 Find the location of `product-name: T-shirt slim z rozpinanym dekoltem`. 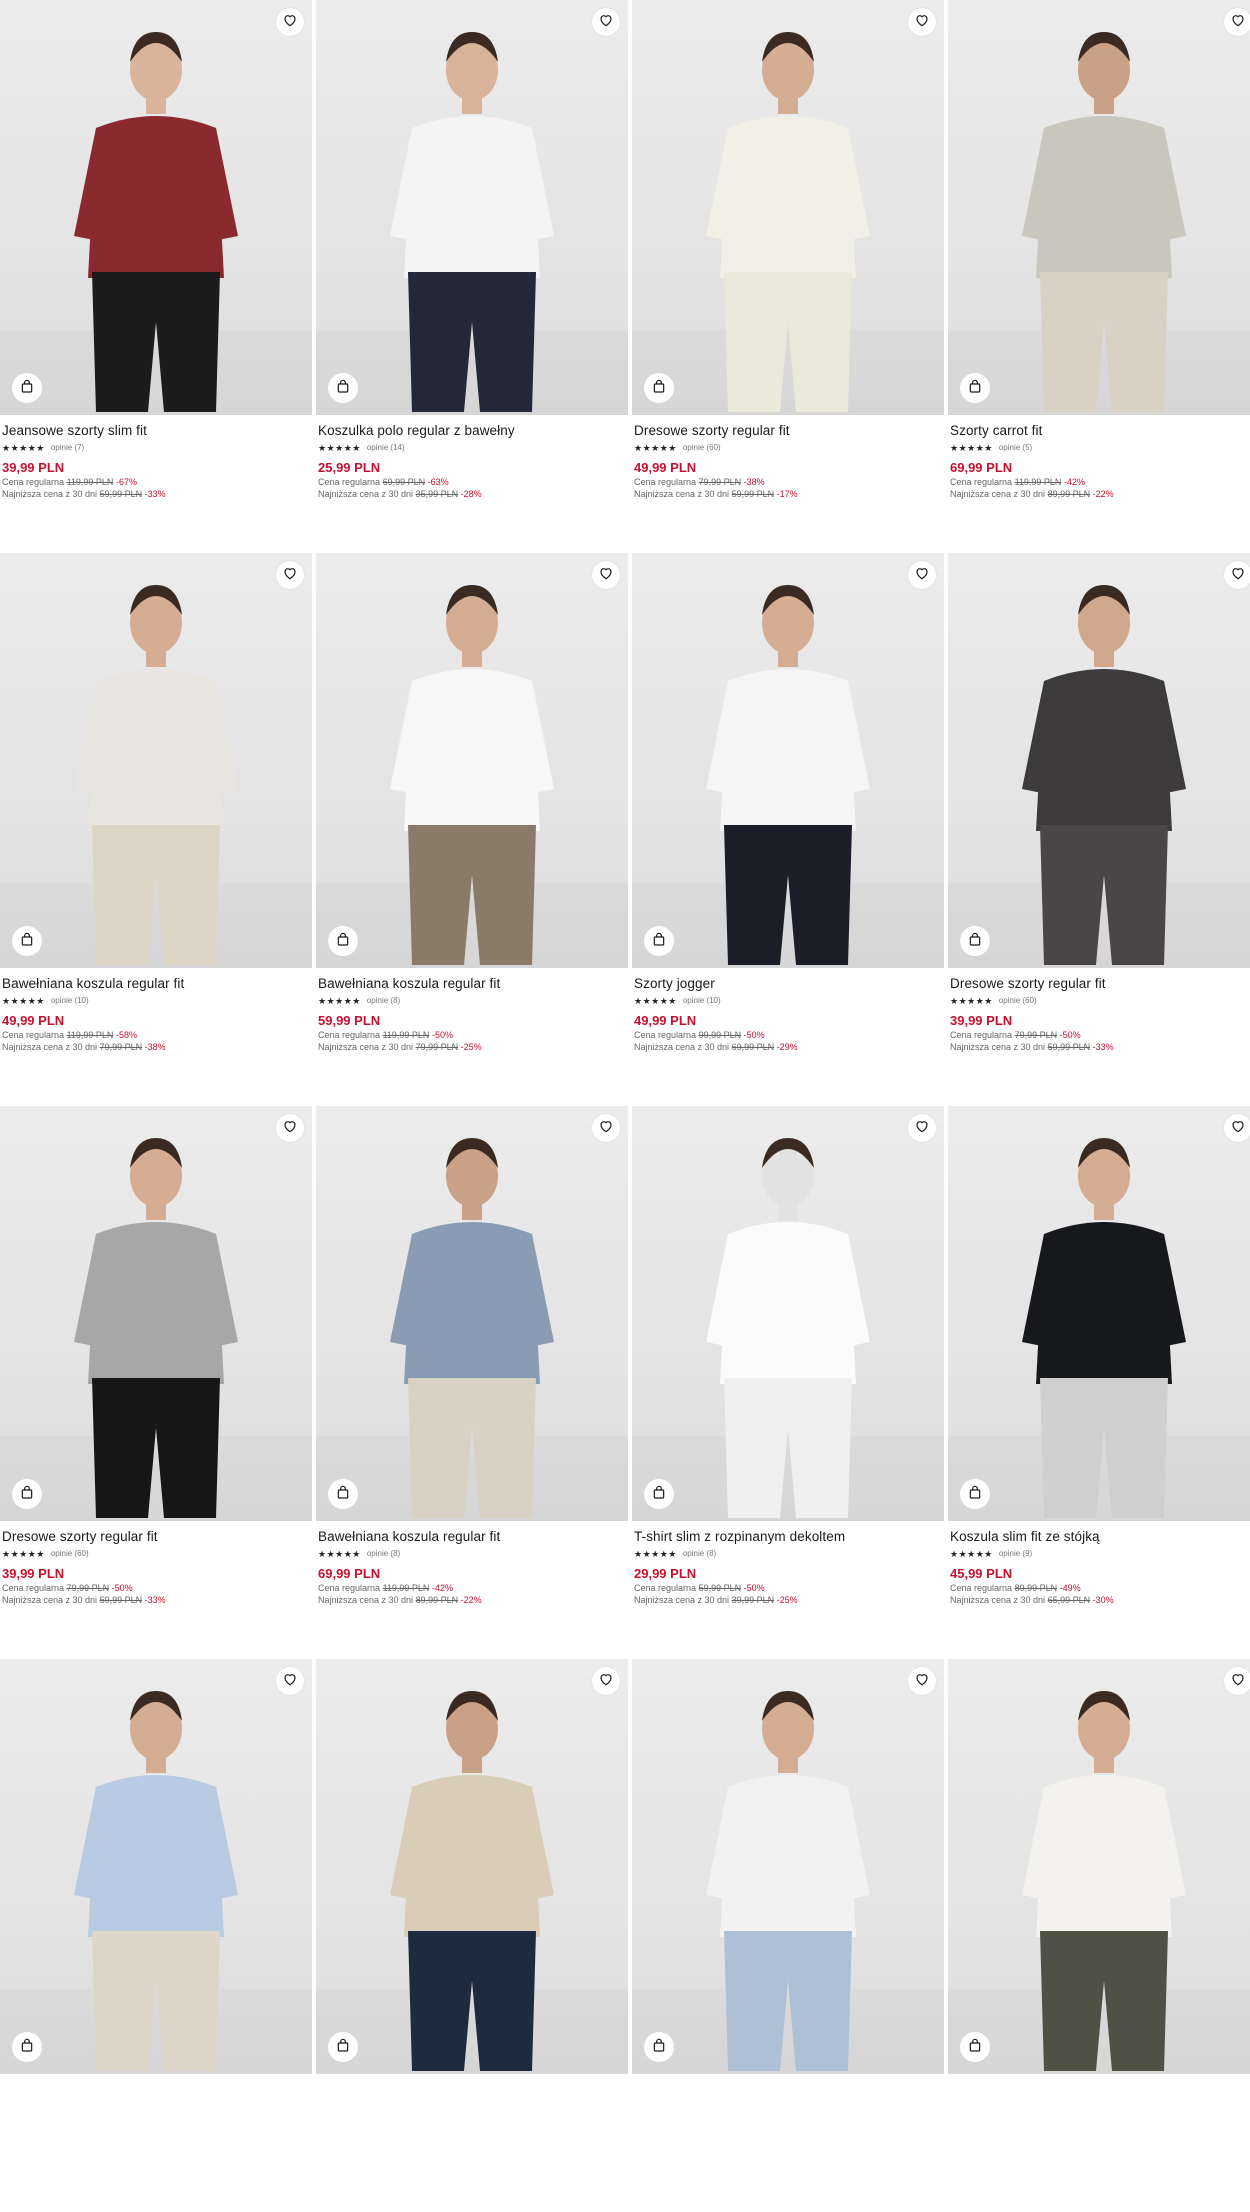

product-name: T-shirt slim z rozpinanym dekoltem is located at coordinates (788, 1537).